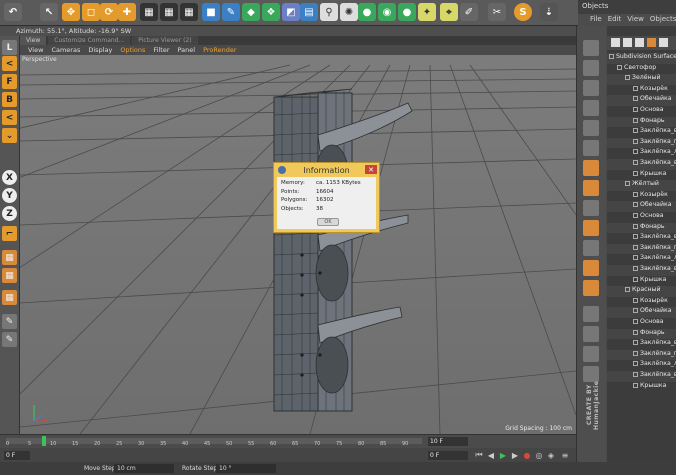 The height and width of the screenshot is (475, 676). What do you see at coordinates (591, 268) in the screenshot?
I see `cube-orange-icon` at bounding box center [591, 268].